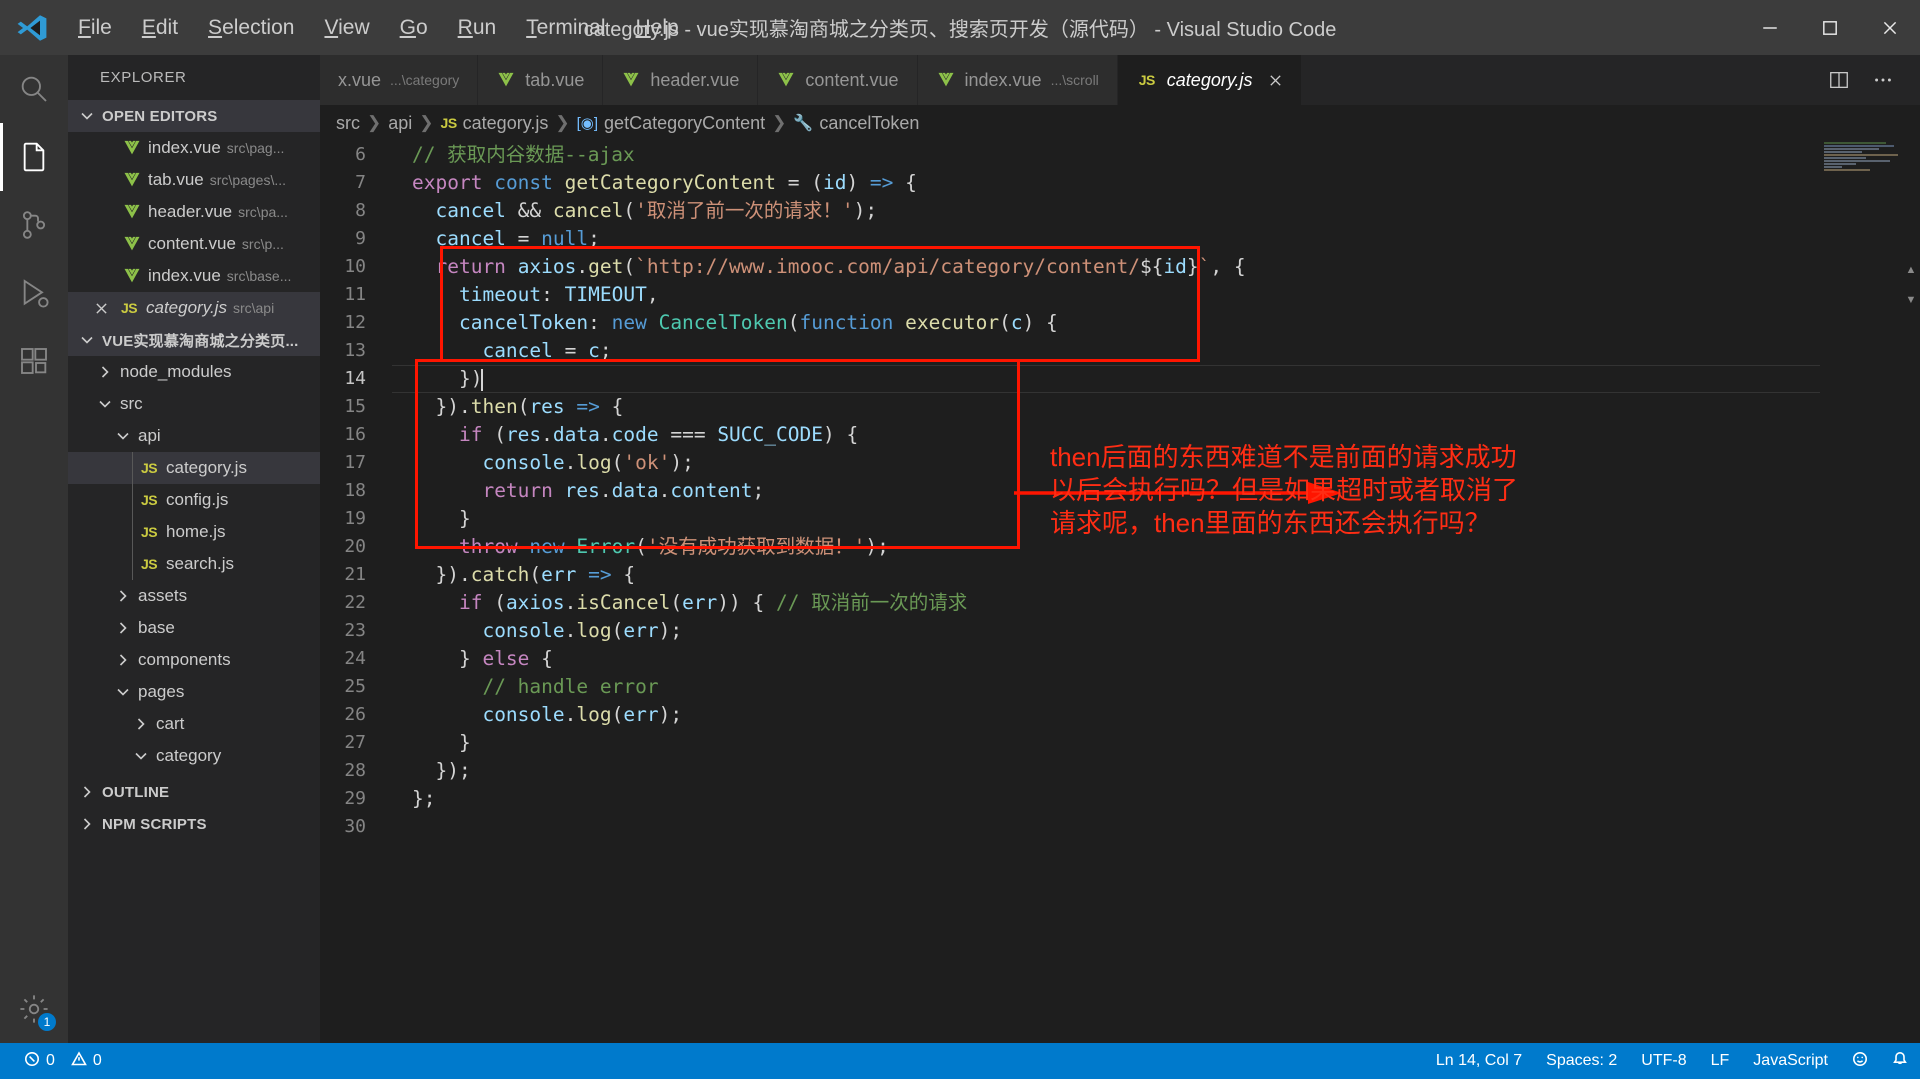  Describe the element at coordinates (355, 546) in the screenshot. I see `line-number: 20` at that location.